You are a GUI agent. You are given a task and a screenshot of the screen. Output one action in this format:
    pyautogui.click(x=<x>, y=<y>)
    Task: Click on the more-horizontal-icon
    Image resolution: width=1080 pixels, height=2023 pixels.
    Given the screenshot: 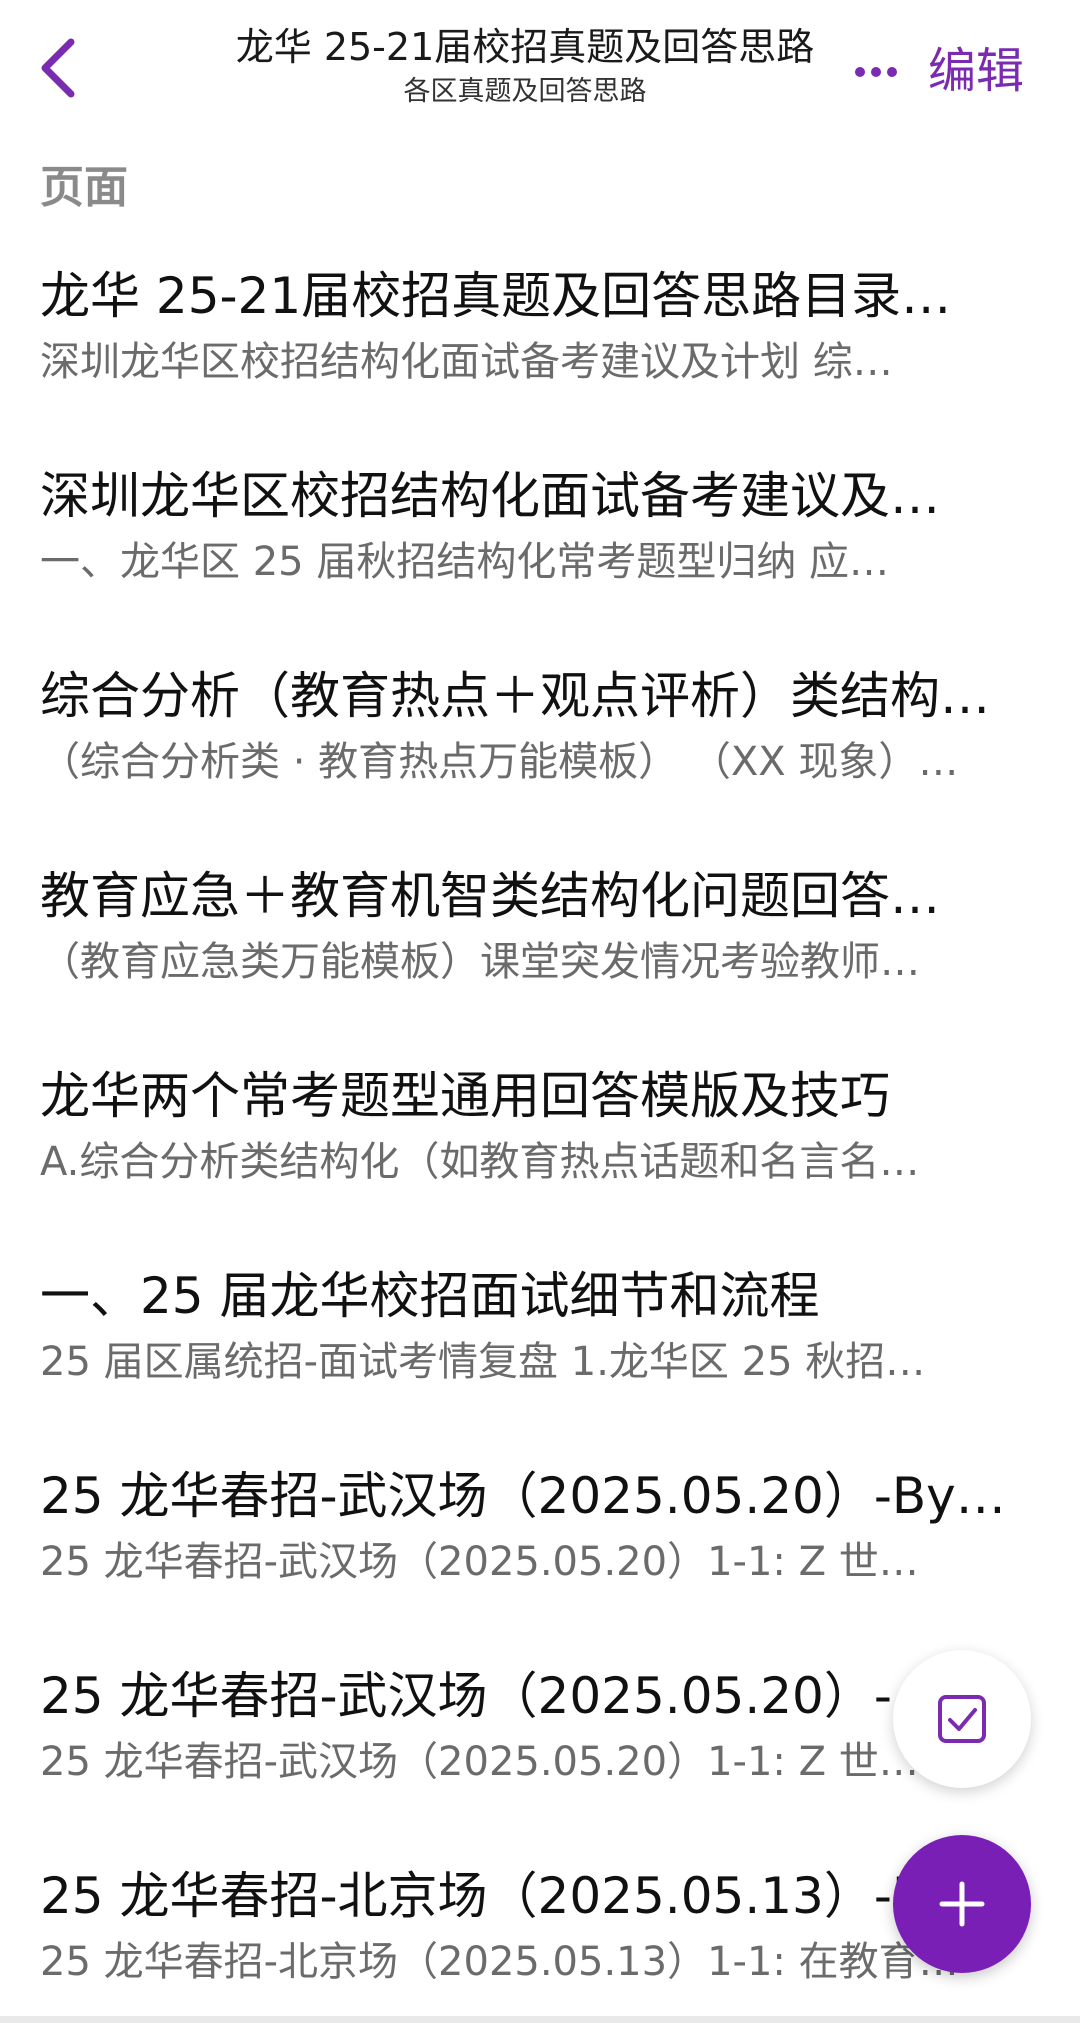 What is the action you would take?
    pyautogui.click(x=876, y=72)
    